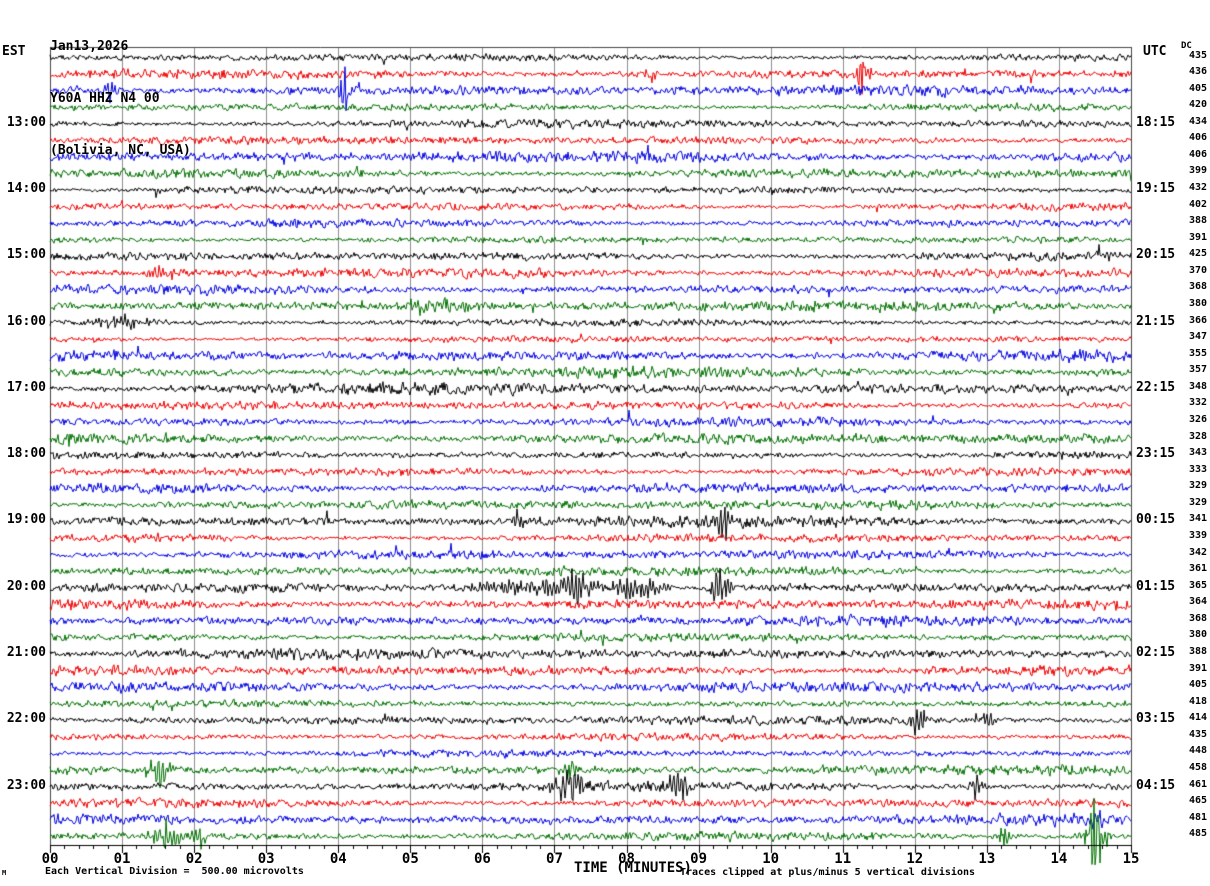 The height and width of the screenshot is (886, 1210). What do you see at coordinates (1197, 171) in the screenshot?
I see `dc-offset-value: 399` at bounding box center [1197, 171].